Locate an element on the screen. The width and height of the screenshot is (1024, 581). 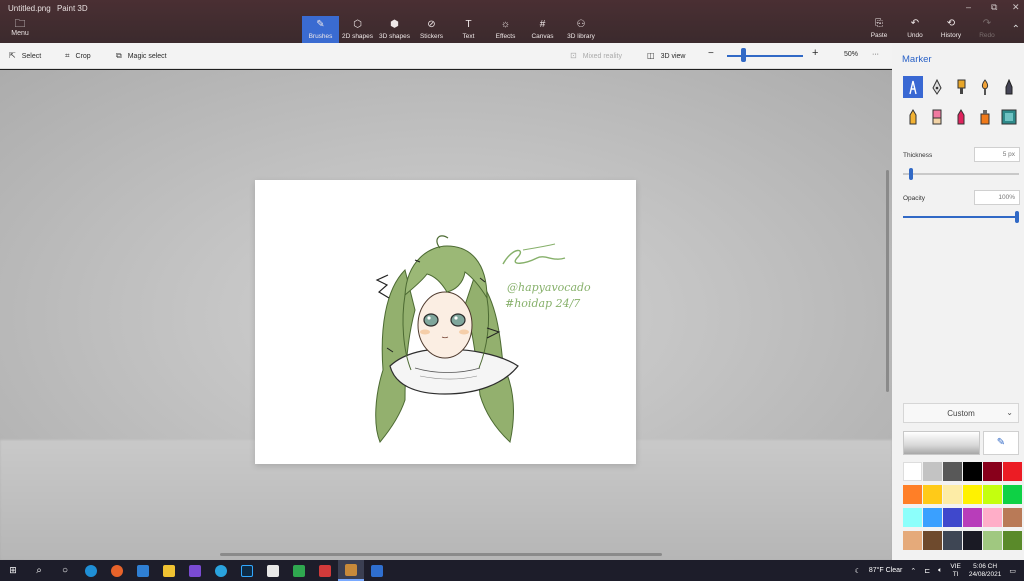
tab-2d-shapes: ⬡ 2D shapes is located at coordinates (357, 29).